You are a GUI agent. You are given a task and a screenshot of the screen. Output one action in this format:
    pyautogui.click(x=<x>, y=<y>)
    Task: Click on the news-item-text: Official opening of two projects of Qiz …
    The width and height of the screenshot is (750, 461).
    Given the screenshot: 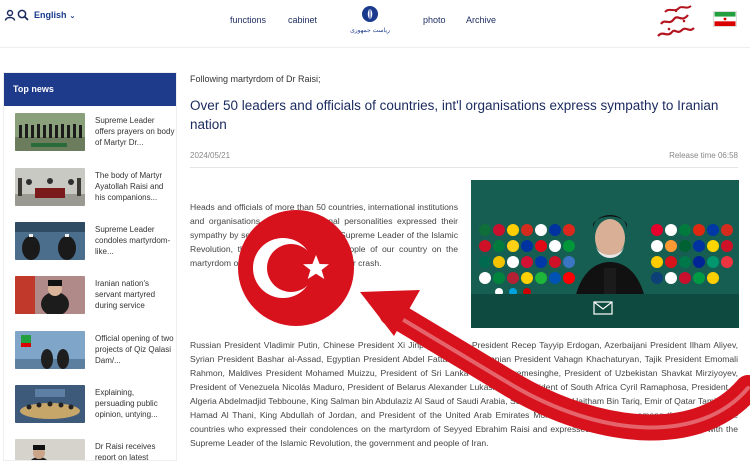 What is the action you would take?
    pyautogui.click(x=134, y=349)
    